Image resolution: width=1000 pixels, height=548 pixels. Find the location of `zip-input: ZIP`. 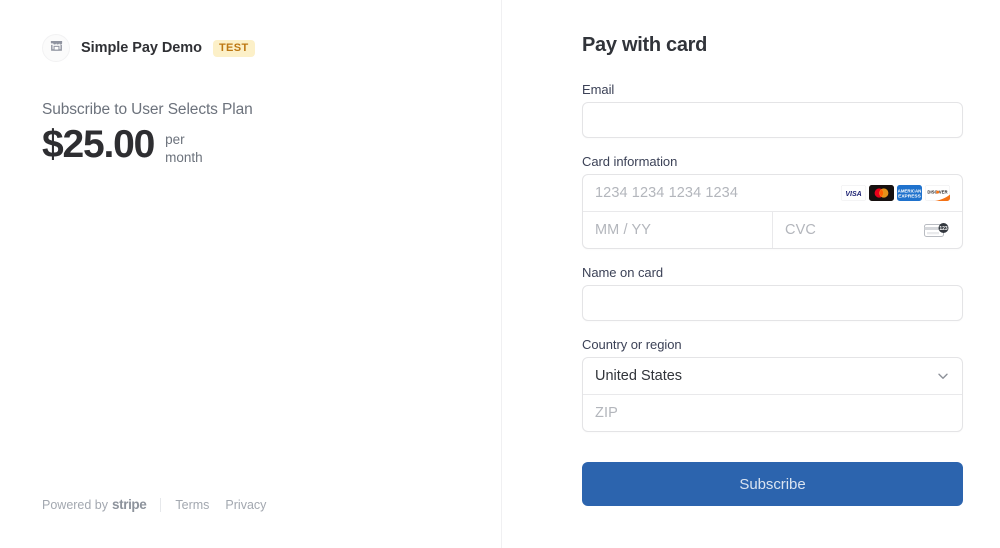

zip-input: ZIP is located at coordinates (772, 413).